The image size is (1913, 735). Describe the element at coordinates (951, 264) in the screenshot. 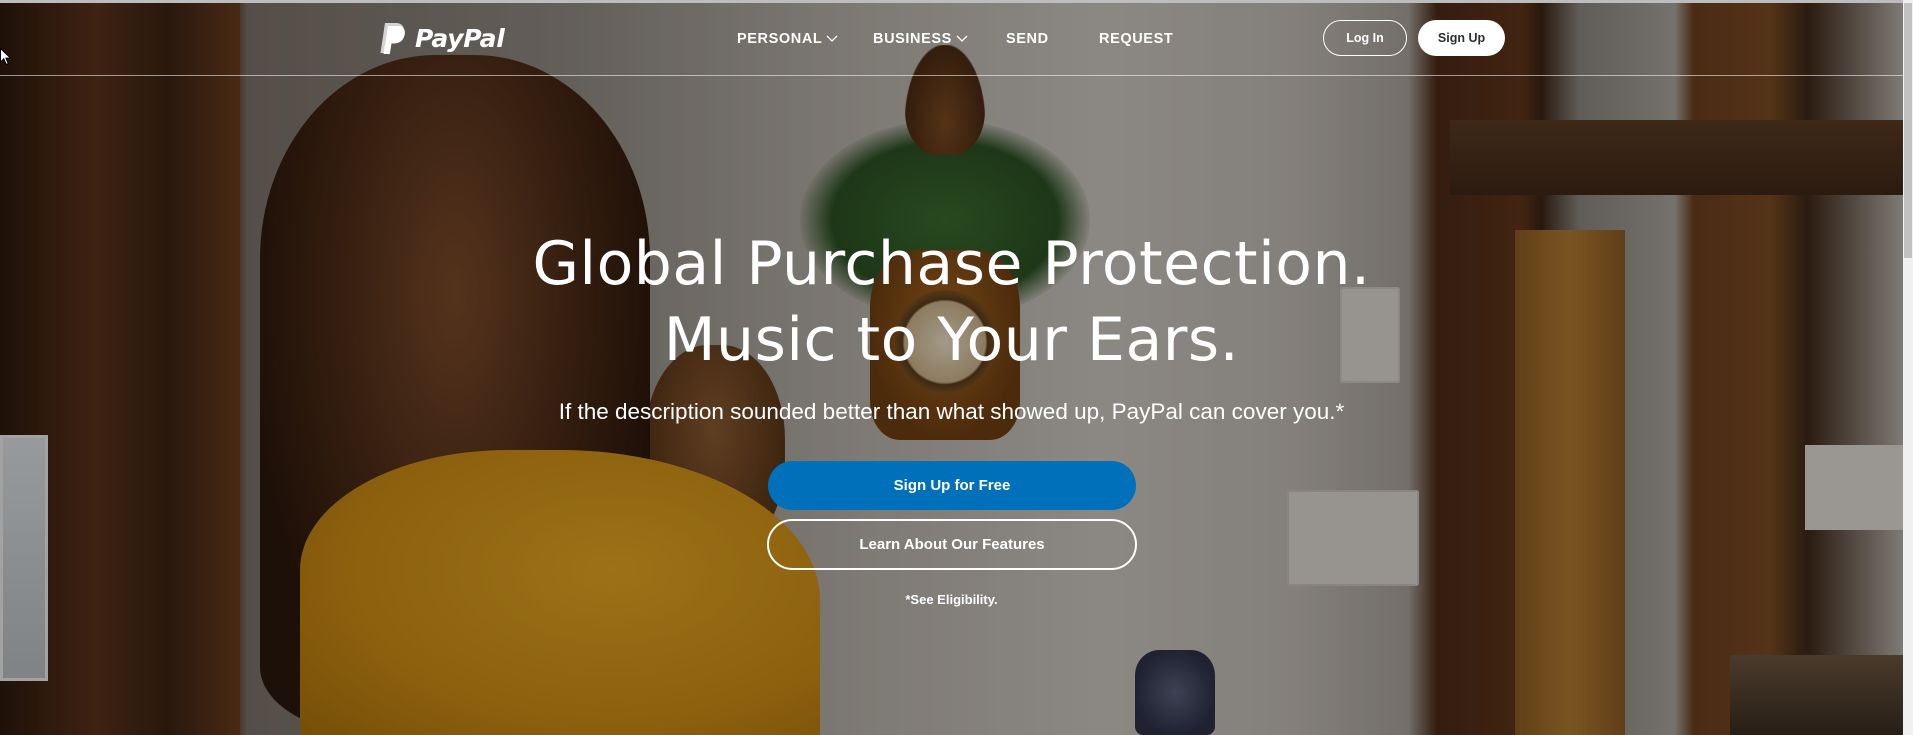

I see `hero-title-line-1: Global Purchase Protection.` at that location.